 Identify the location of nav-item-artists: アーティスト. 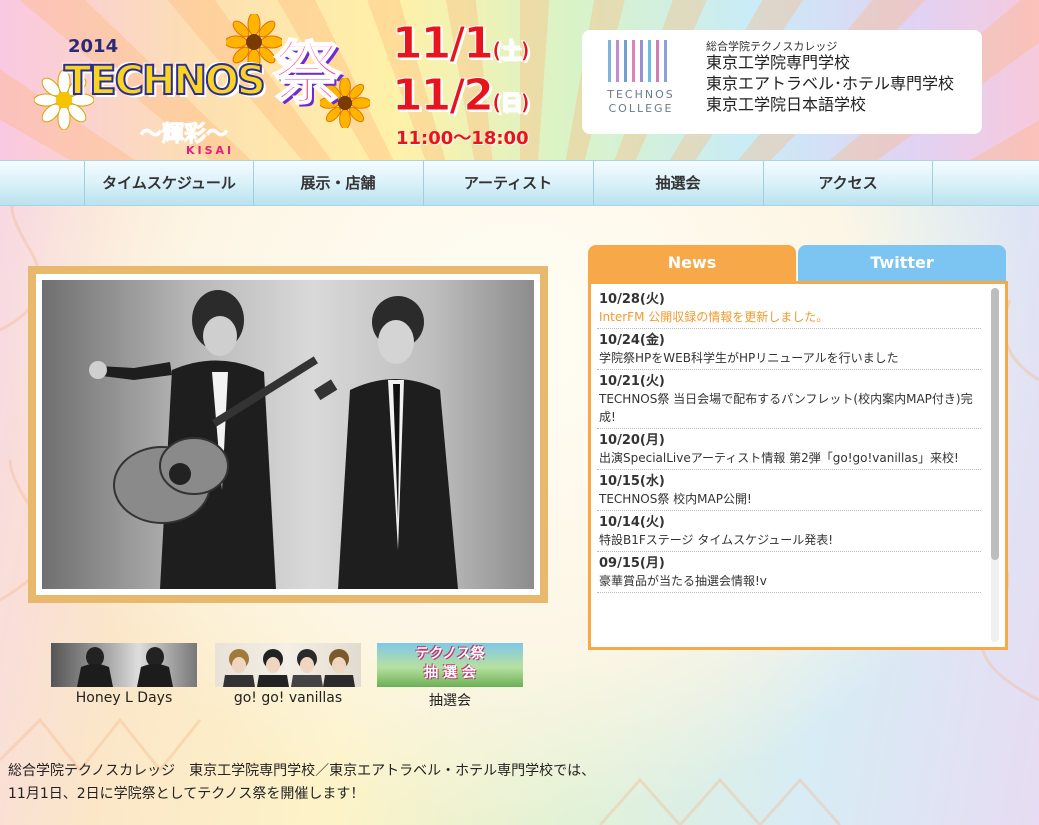
(507, 183).